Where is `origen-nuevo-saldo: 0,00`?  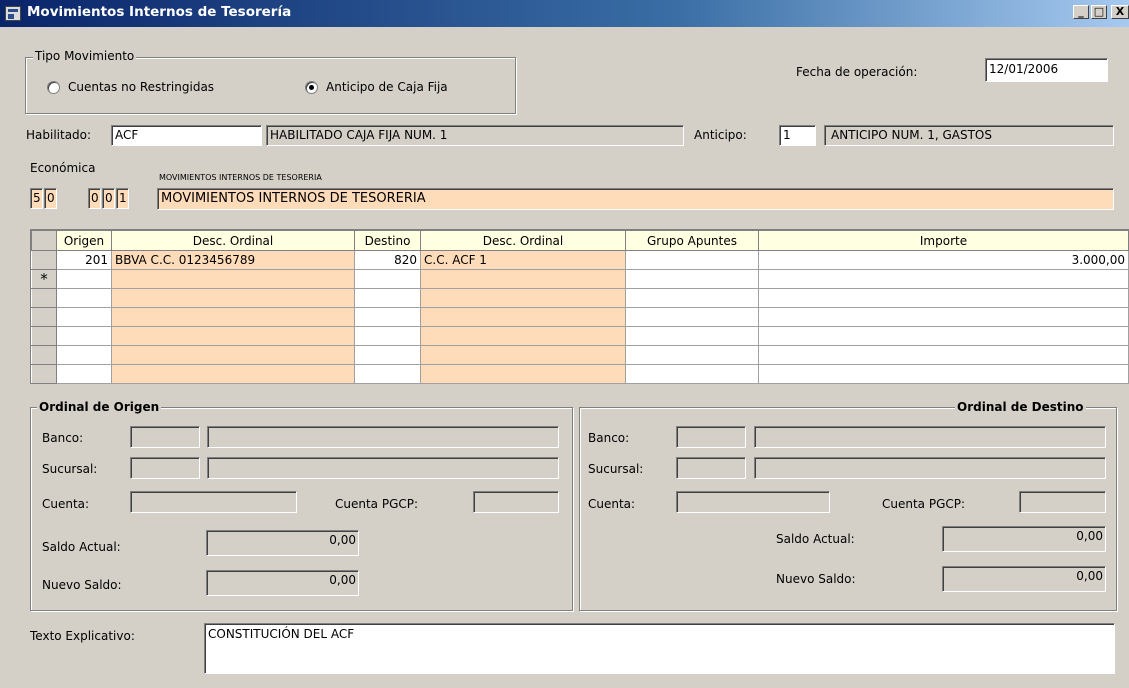
origen-nuevo-saldo: 0,00 is located at coordinates (282, 583).